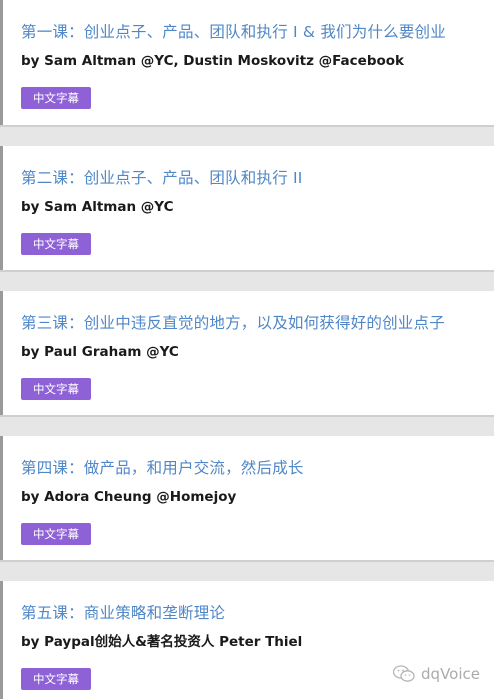  What do you see at coordinates (56, 389) in the screenshot?
I see `subtitle-badge-3: 中文字幕` at bounding box center [56, 389].